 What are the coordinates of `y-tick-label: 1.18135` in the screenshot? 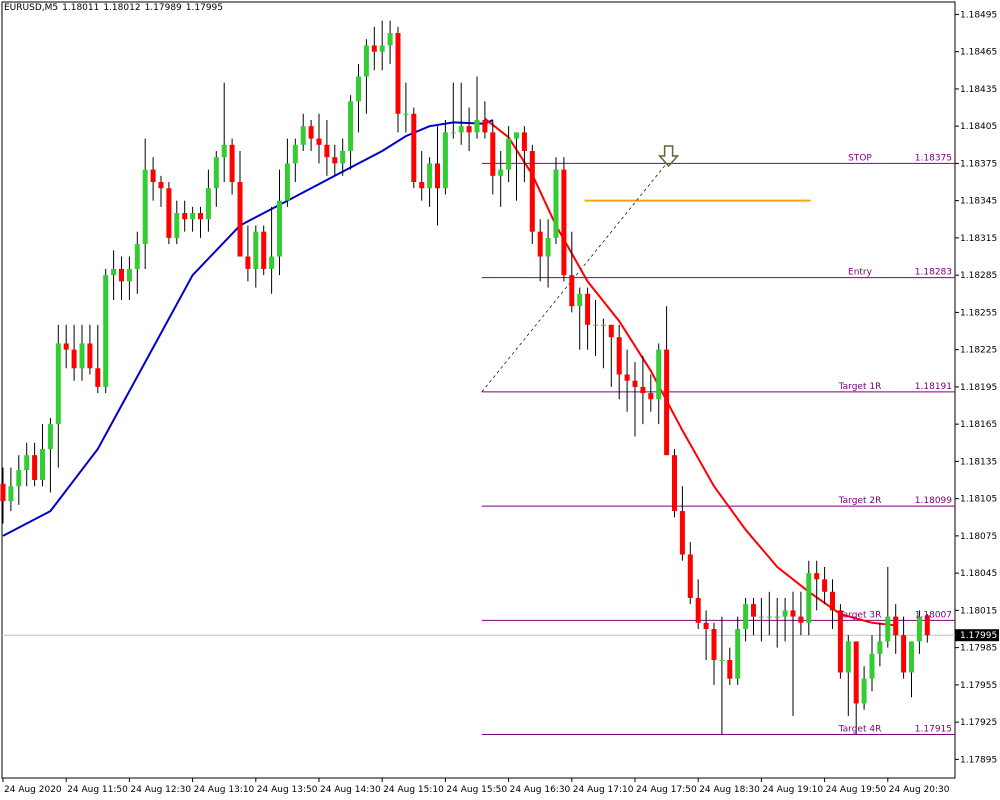 It's located at (978, 462).